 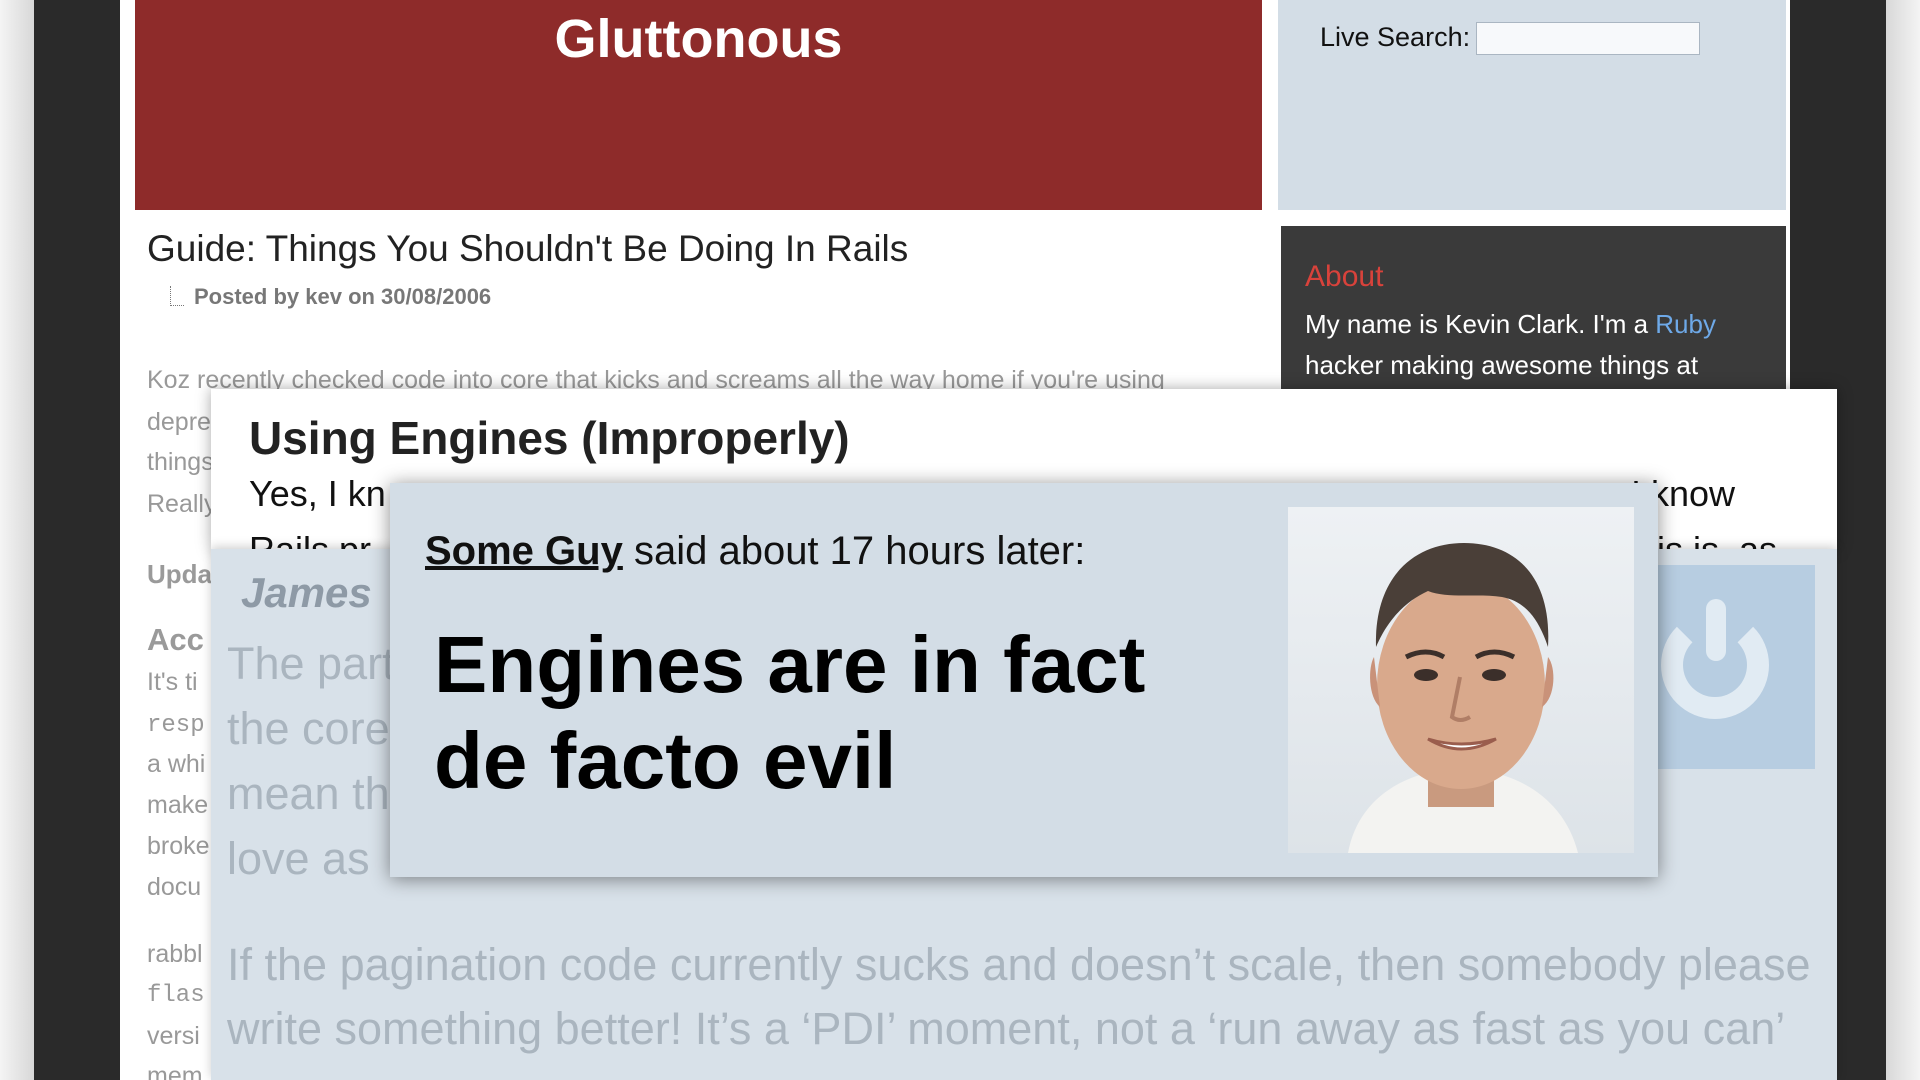 I want to click on engines-card-line: Yes, I kn, so click(x=317, y=493).